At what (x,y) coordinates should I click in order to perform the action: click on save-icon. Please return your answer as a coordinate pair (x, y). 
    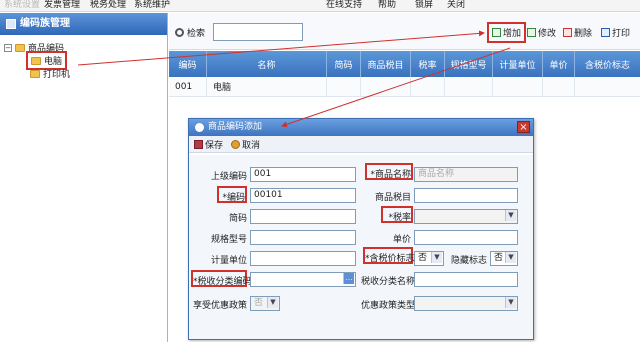
    Looking at the image, I should click on (198, 144).